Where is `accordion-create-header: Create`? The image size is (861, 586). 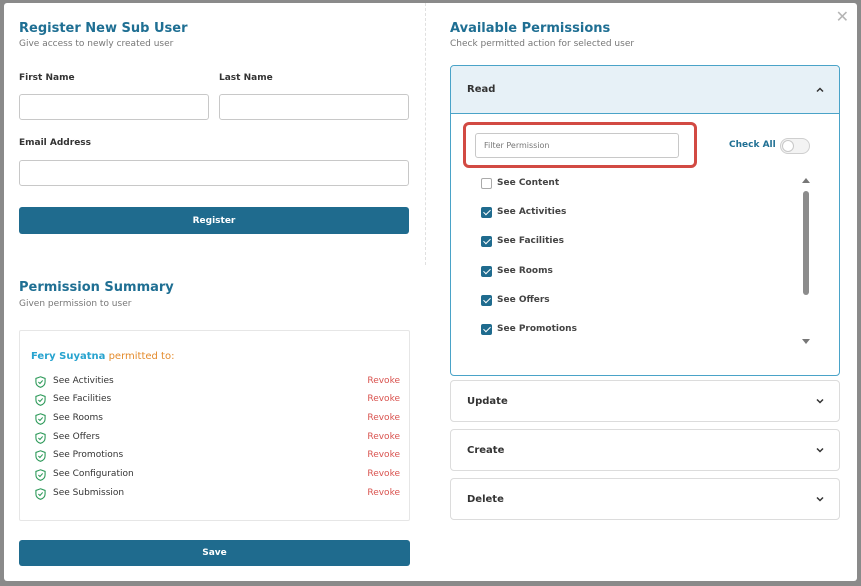 accordion-create-header: Create is located at coordinates (645, 450).